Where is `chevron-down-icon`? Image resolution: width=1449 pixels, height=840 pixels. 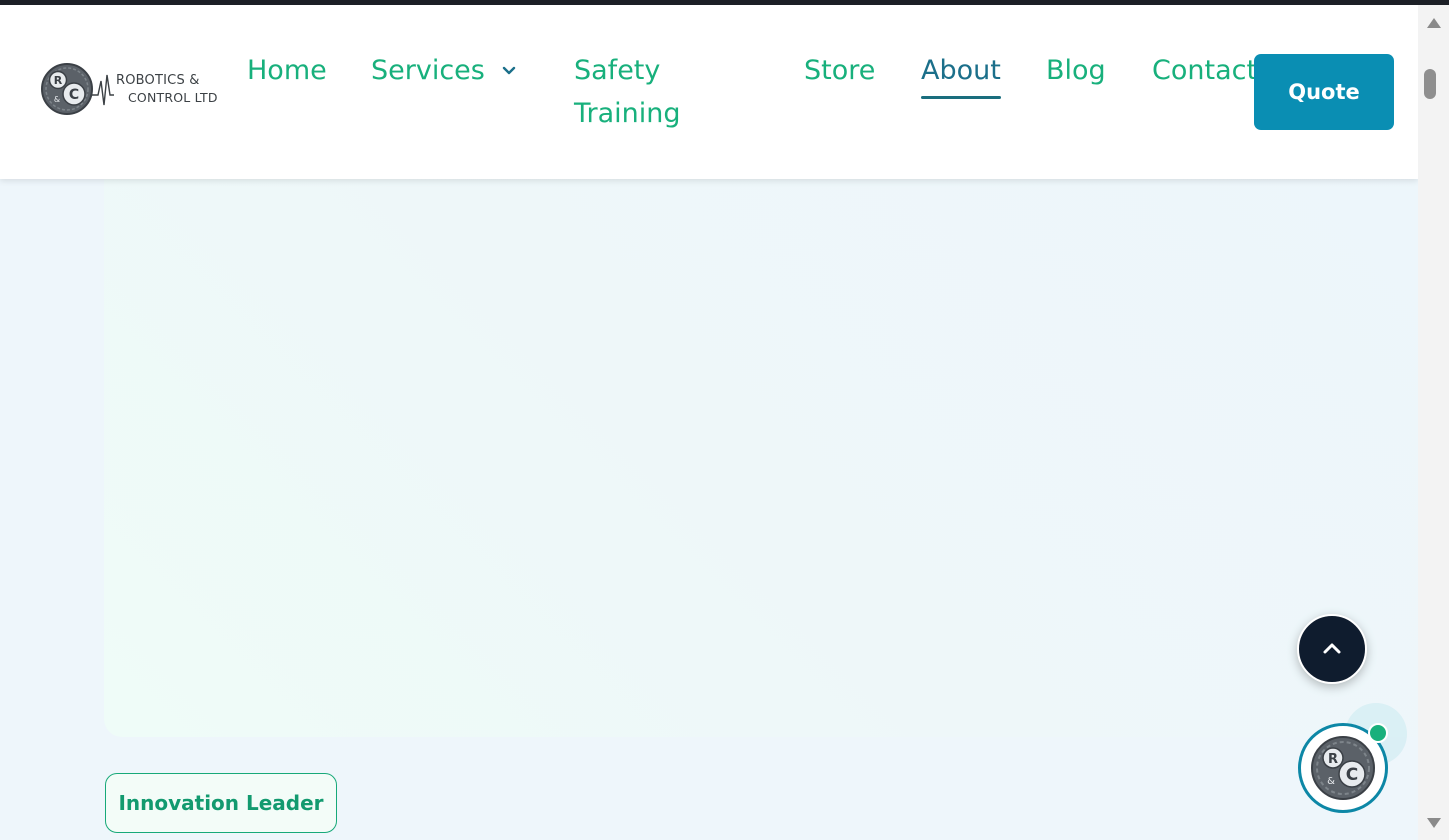
chevron-down-icon is located at coordinates (509, 71).